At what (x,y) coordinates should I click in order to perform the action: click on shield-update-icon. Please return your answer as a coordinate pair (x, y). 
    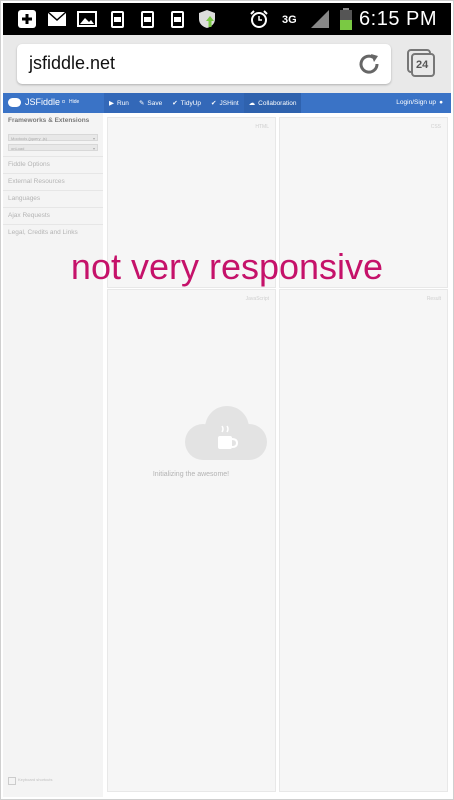
    Looking at the image, I should click on (207, 19).